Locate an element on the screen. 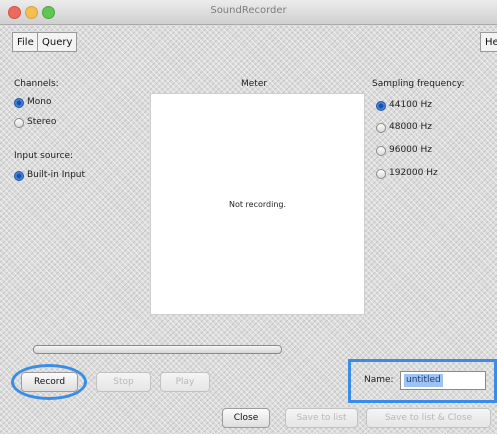 The height and width of the screenshot is (434, 497). stop-button: Stop is located at coordinates (123, 382).